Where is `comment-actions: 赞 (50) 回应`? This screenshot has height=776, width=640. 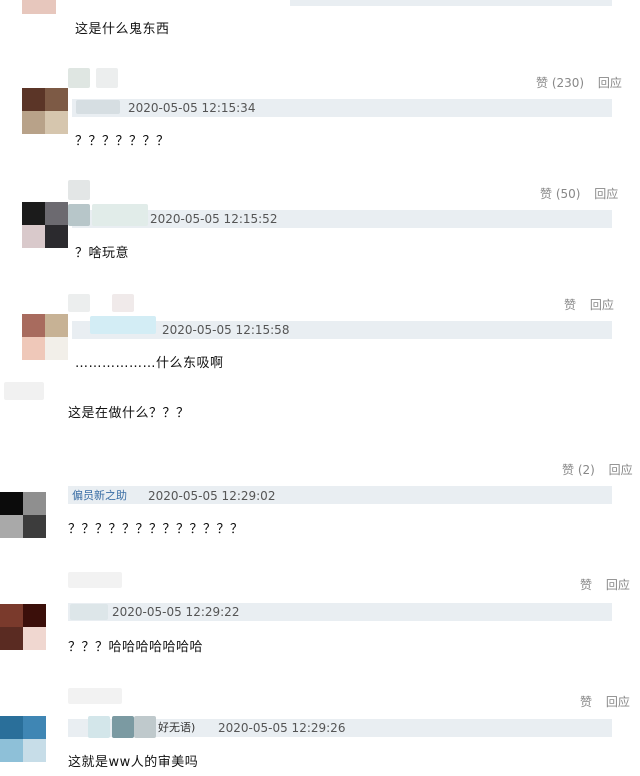 comment-actions: 赞 (50) 回应 is located at coordinates (579, 194).